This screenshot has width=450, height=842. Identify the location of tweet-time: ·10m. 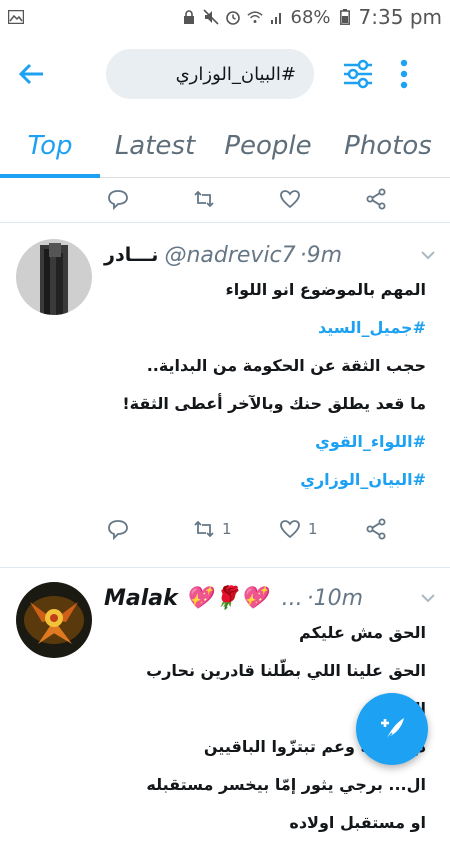
(334, 598).